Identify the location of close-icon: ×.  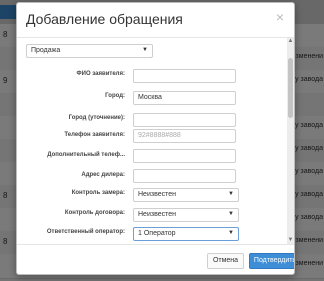
(280, 17).